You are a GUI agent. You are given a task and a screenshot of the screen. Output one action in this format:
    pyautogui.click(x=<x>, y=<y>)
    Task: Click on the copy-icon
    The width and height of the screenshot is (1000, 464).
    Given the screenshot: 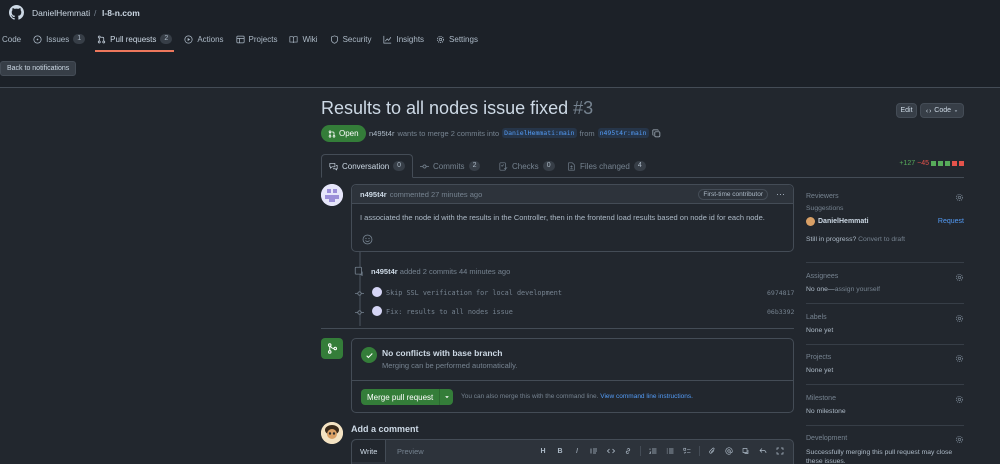 What is the action you would take?
    pyautogui.click(x=656, y=133)
    